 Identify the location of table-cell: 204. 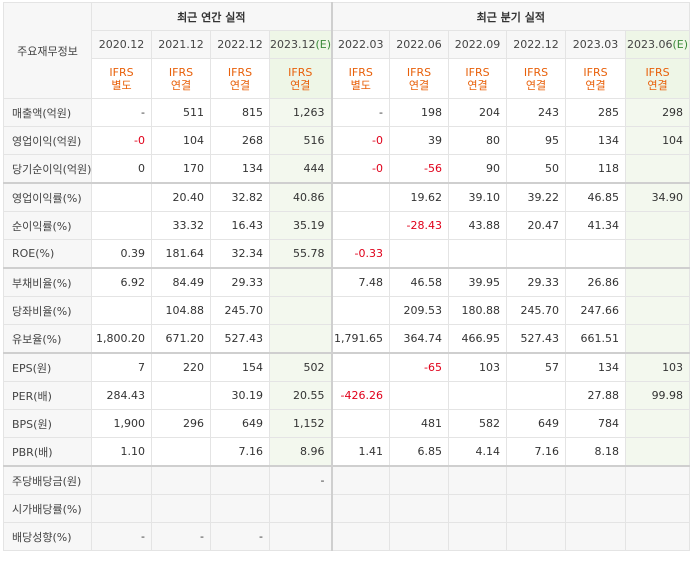
(478, 112).